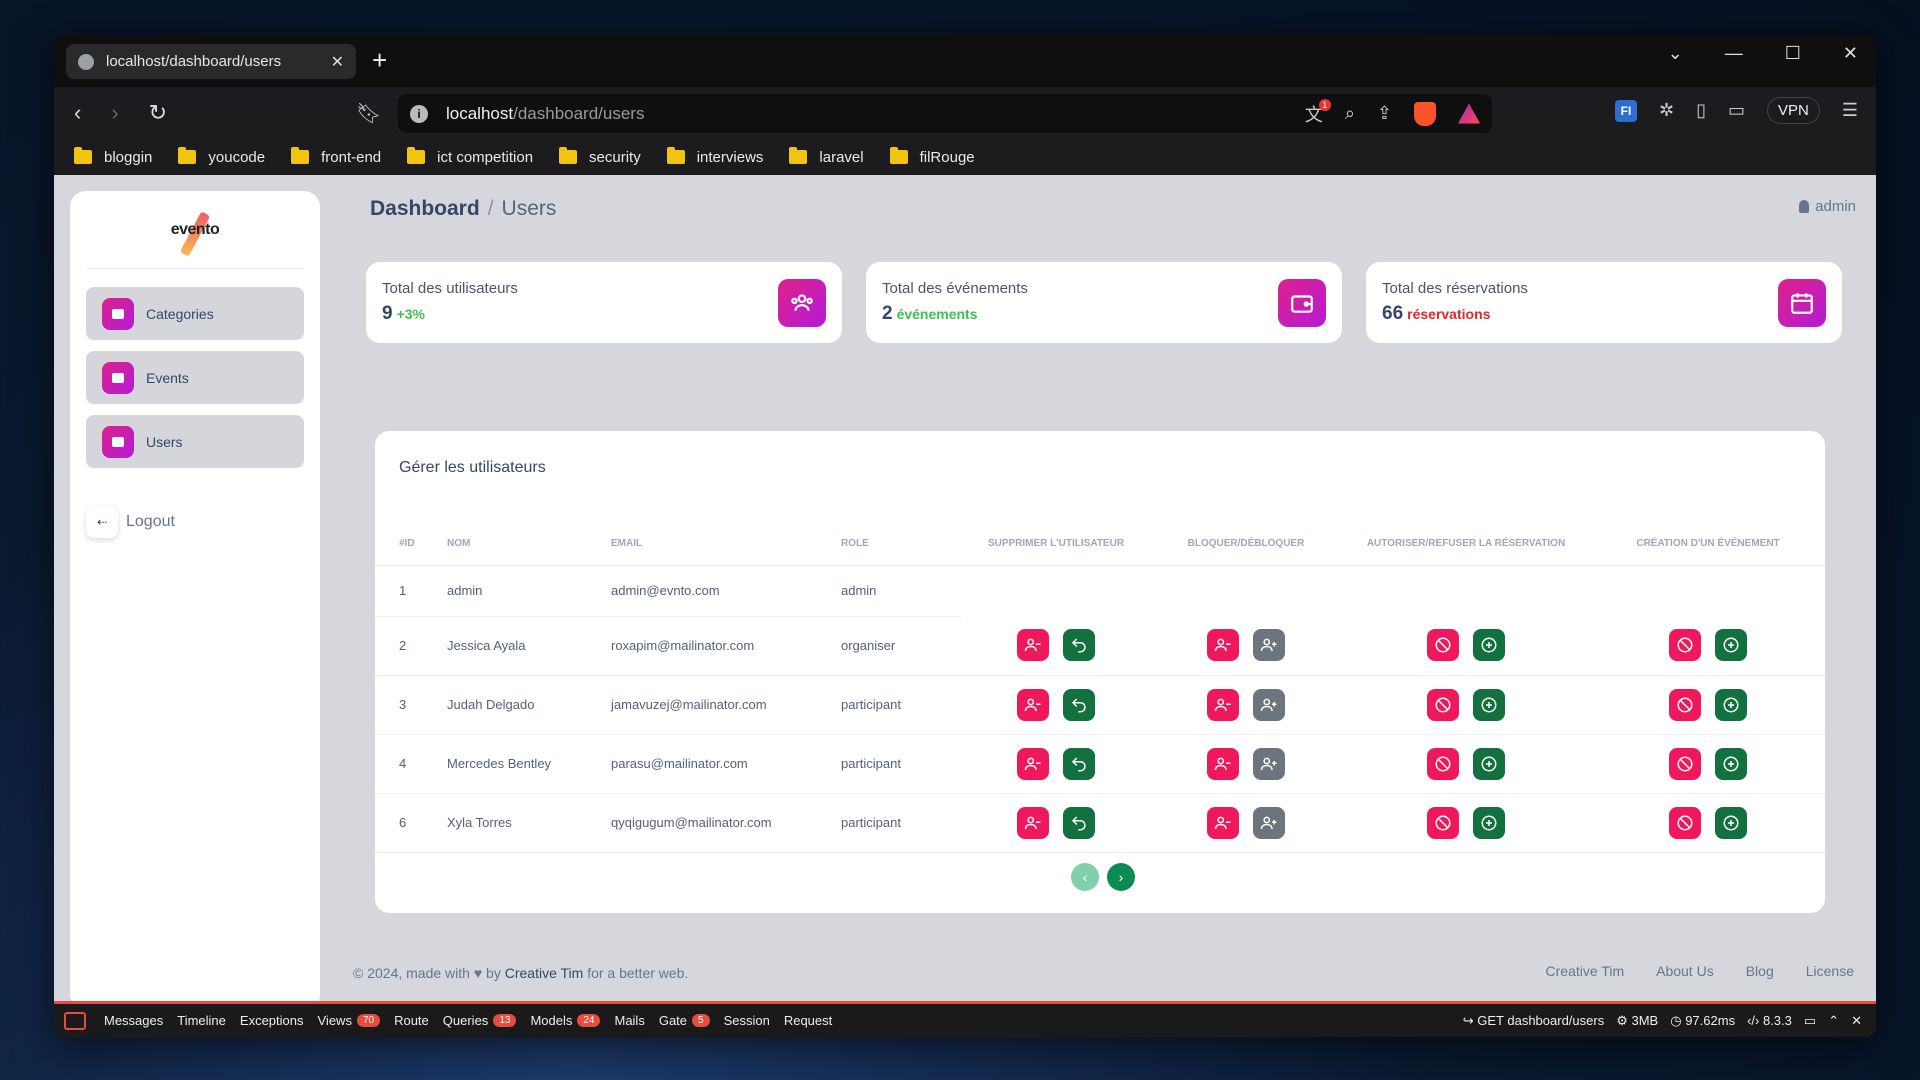 The width and height of the screenshot is (1920, 1080). I want to click on close-window-icon: ✕, so click(1850, 53).